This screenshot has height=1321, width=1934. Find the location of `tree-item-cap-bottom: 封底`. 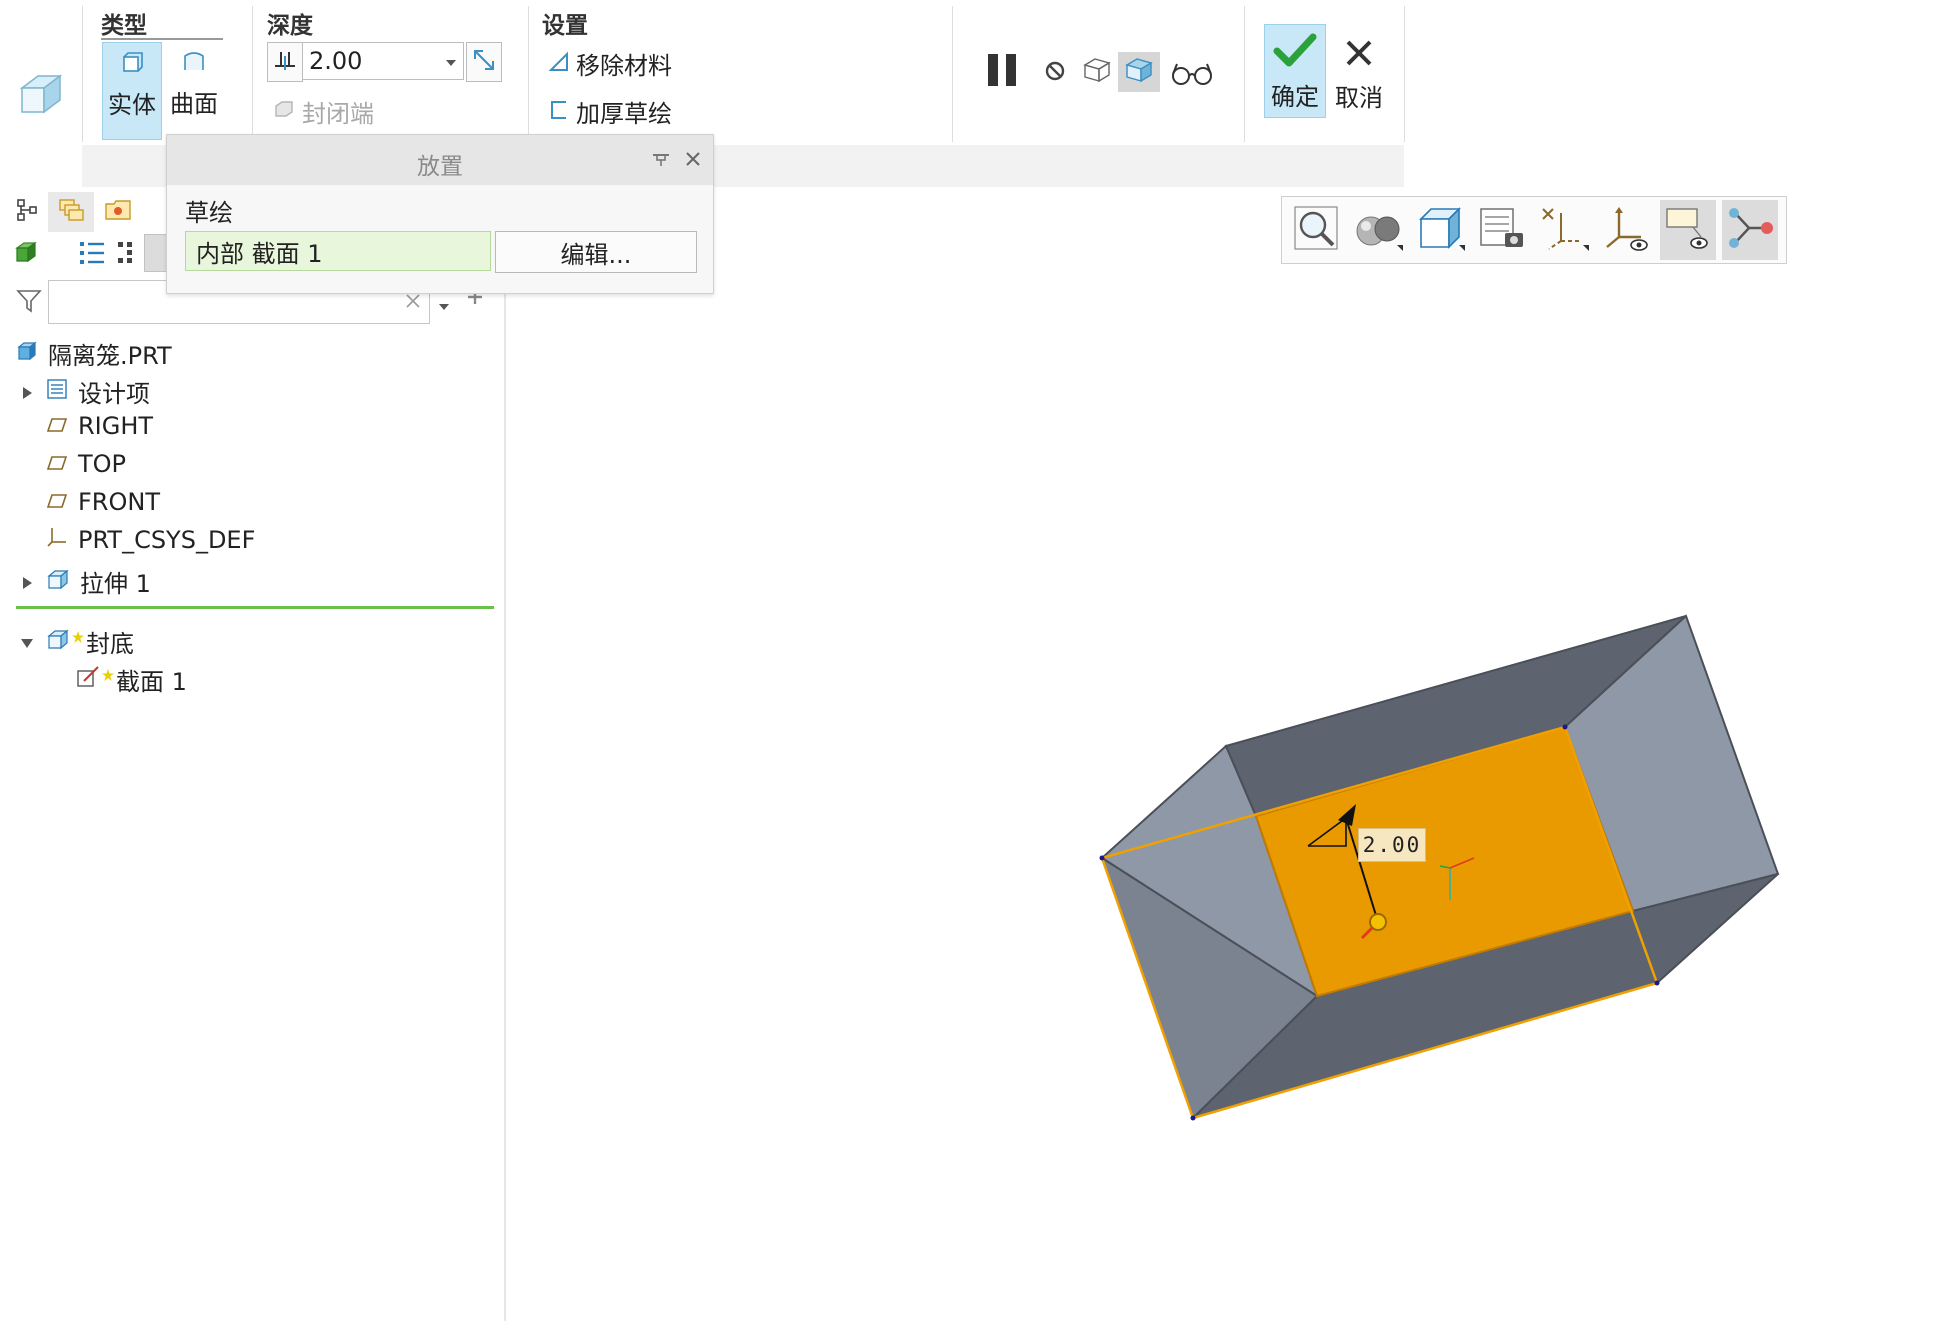

tree-item-cap-bottom: 封底 is located at coordinates (77, 641).